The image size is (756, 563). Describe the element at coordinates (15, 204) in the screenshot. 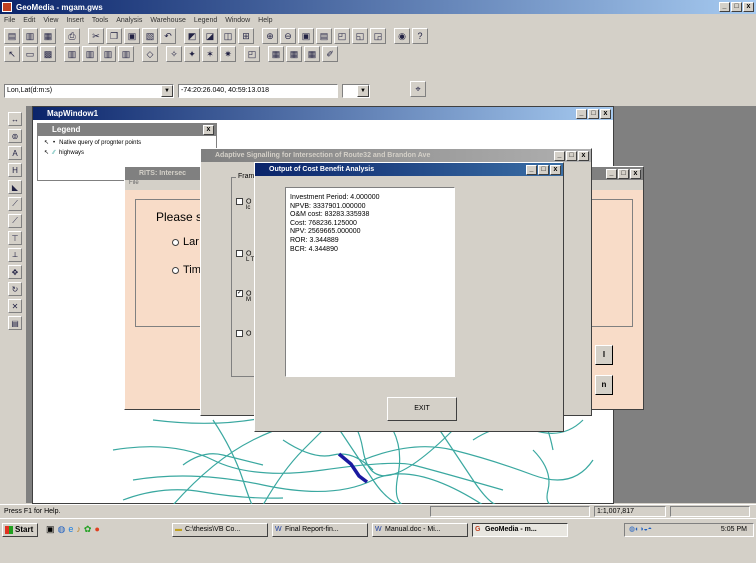

I see `draw-line-icon: ⟋` at that location.